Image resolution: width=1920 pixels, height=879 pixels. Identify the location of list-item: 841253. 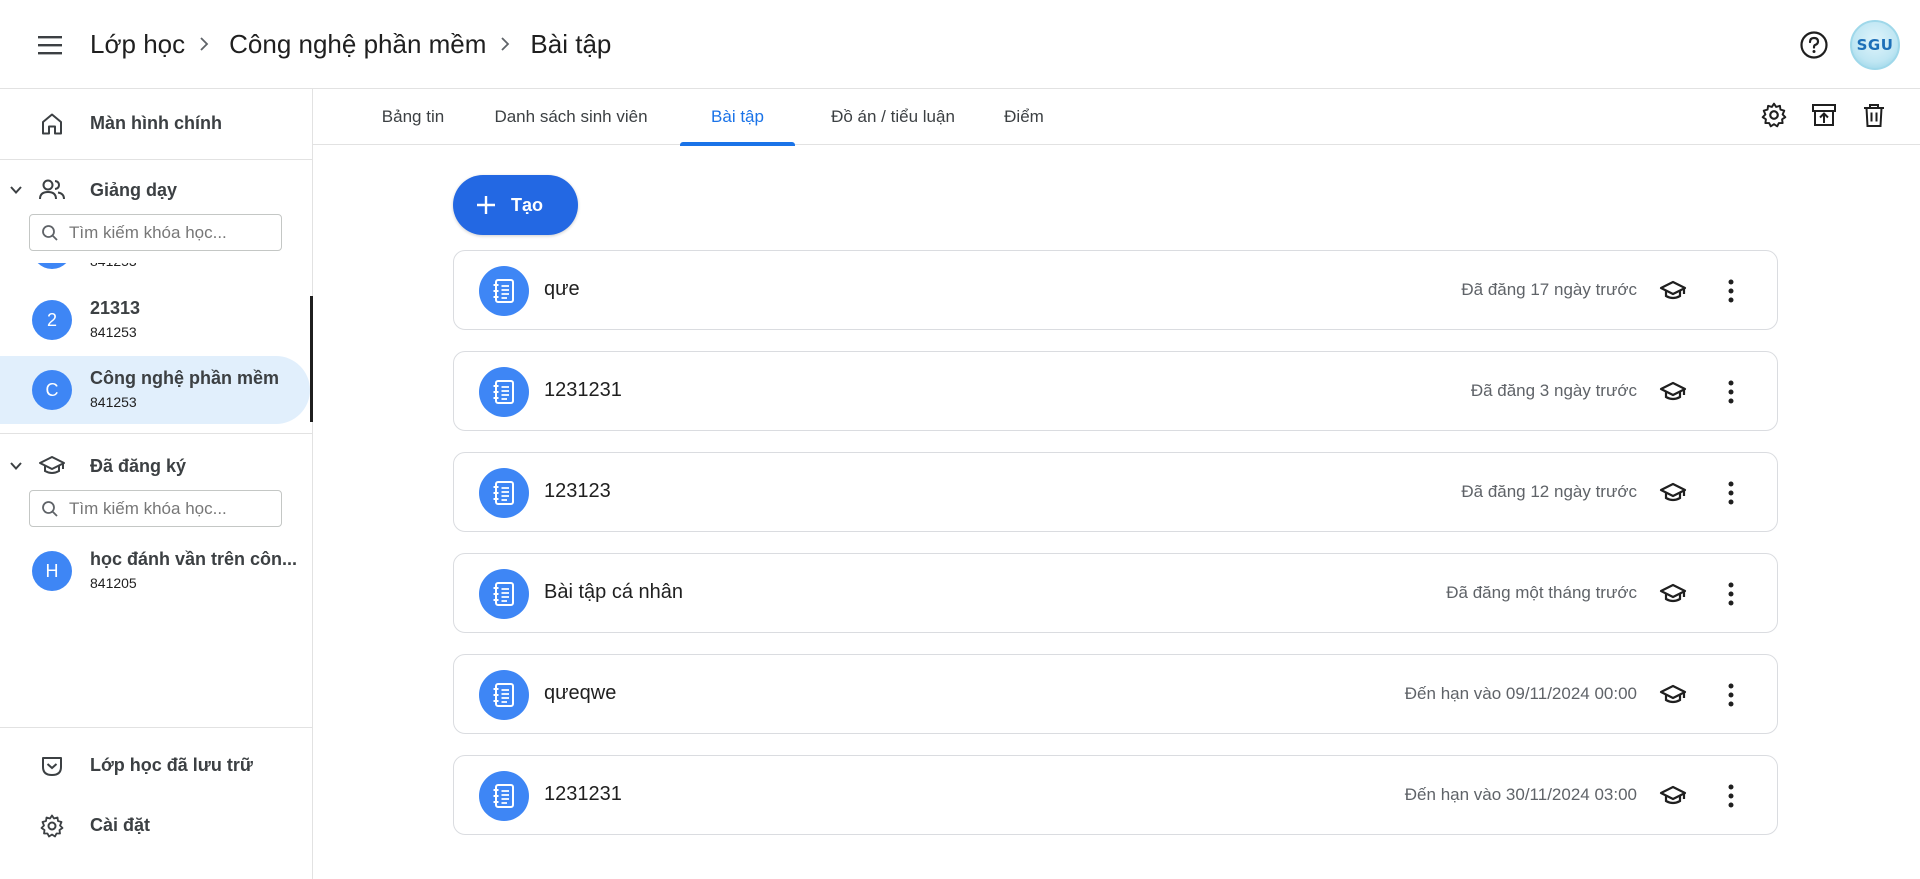
(156, 273).